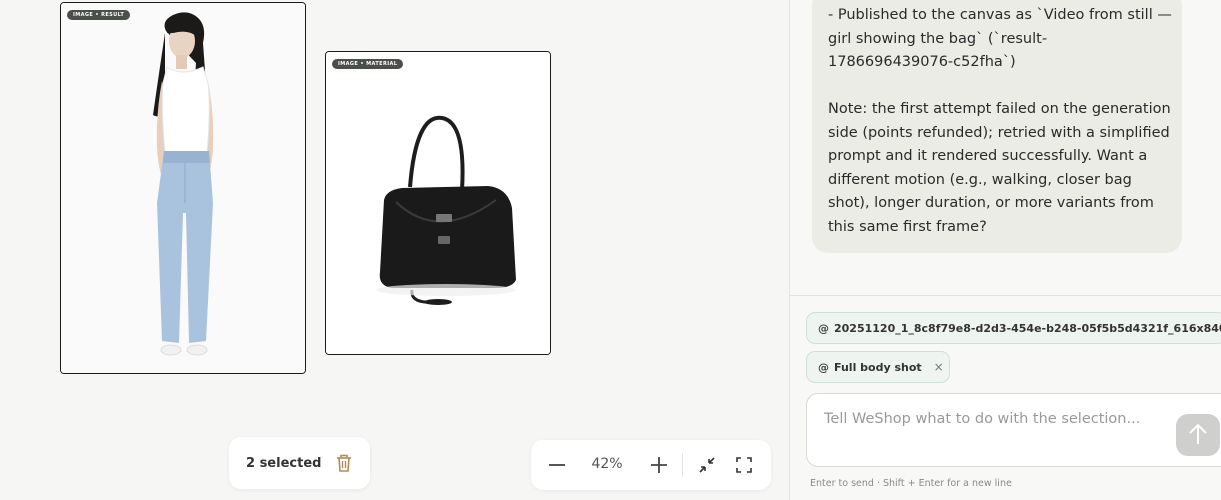  What do you see at coordinates (557, 465) in the screenshot?
I see `zoom-out-icon` at bounding box center [557, 465].